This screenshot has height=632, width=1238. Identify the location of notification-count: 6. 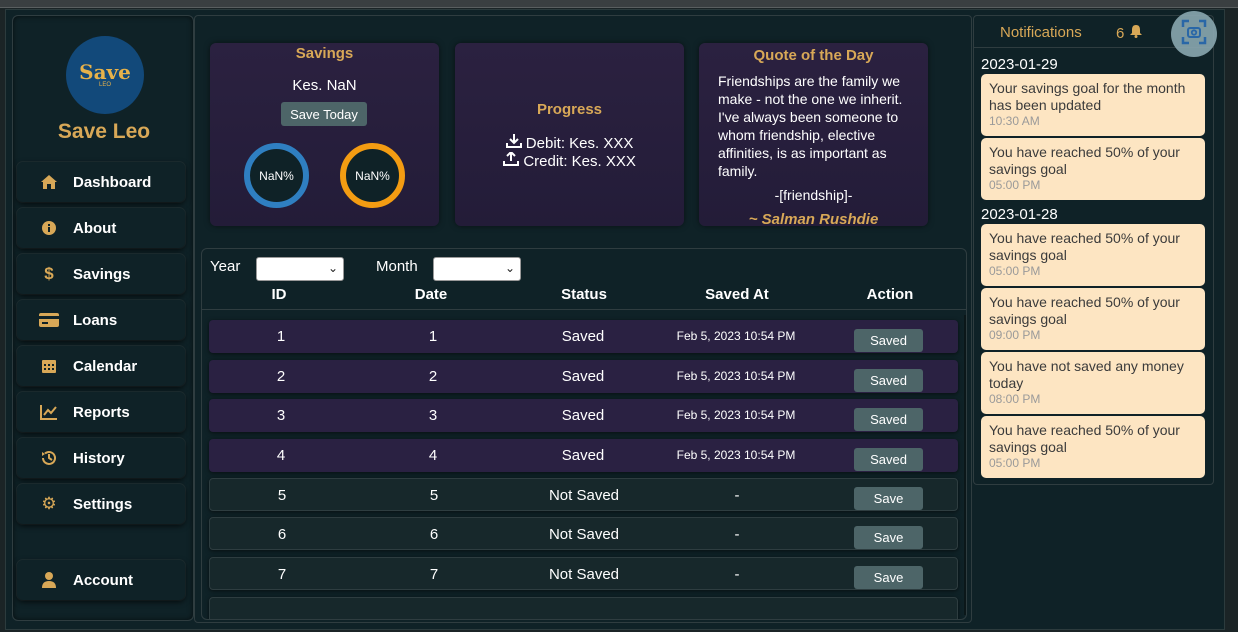
(1129, 33).